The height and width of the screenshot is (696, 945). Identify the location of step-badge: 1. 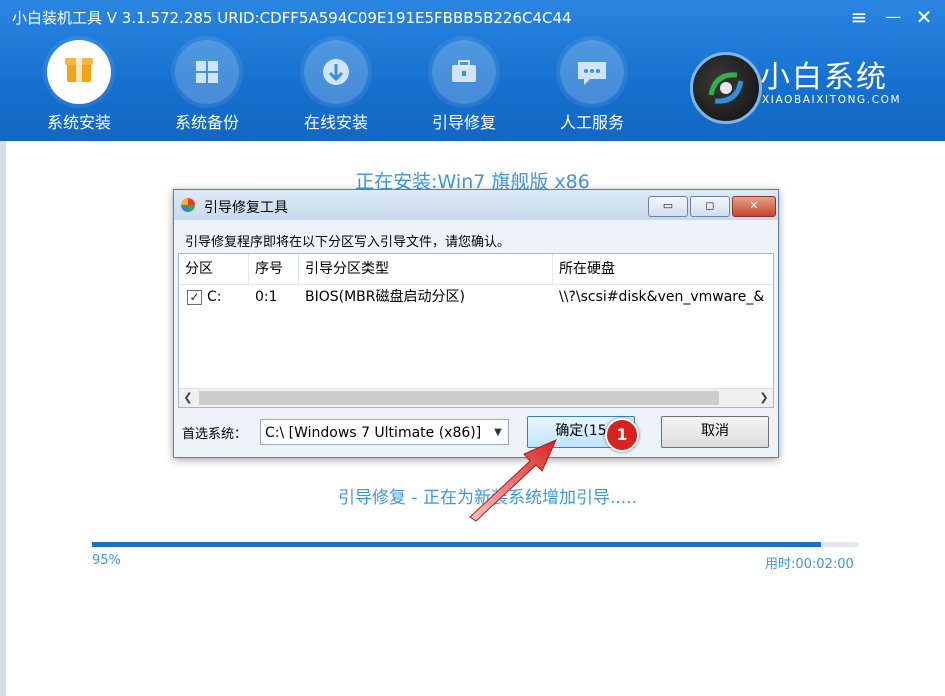
(622, 435).